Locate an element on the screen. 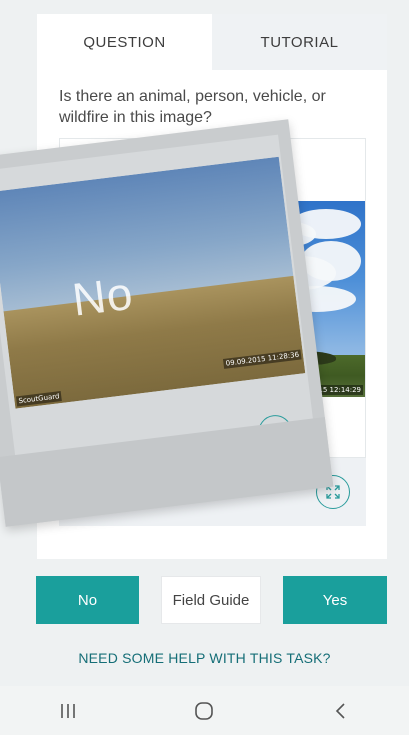 This screenshot has width=409, height=735. yes-button: Yes is located at coordinates (335, 600).